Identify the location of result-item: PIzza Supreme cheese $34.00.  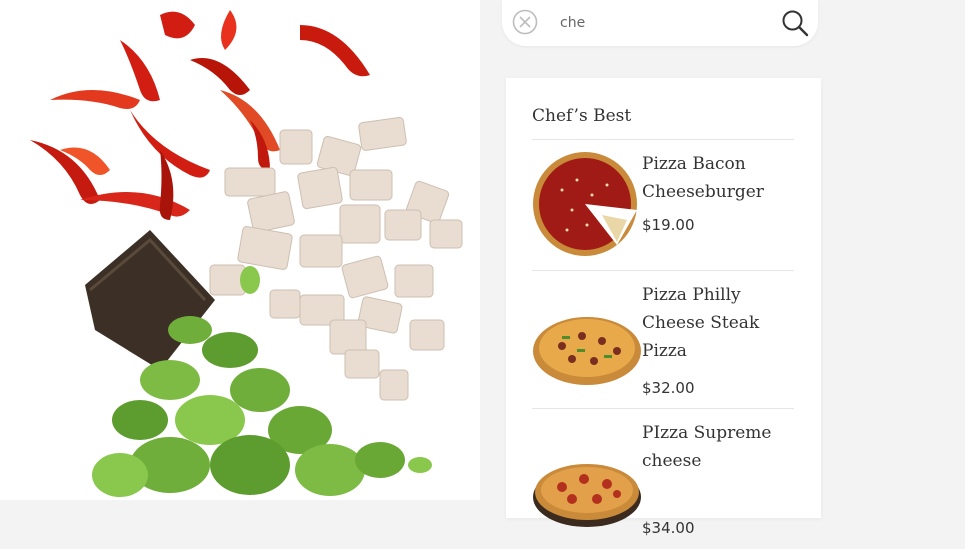
(663, 478).